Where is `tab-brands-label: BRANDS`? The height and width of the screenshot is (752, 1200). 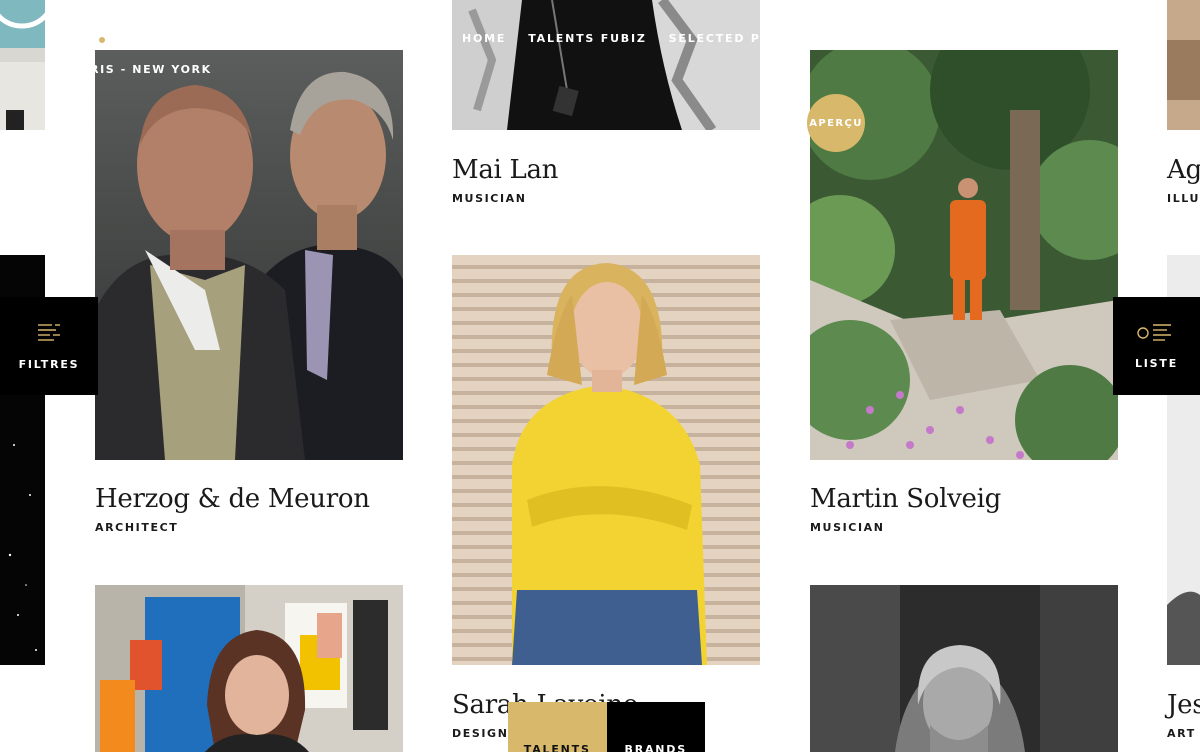 tab-brands-label: BRANDS is located at coordinates (655, 747).